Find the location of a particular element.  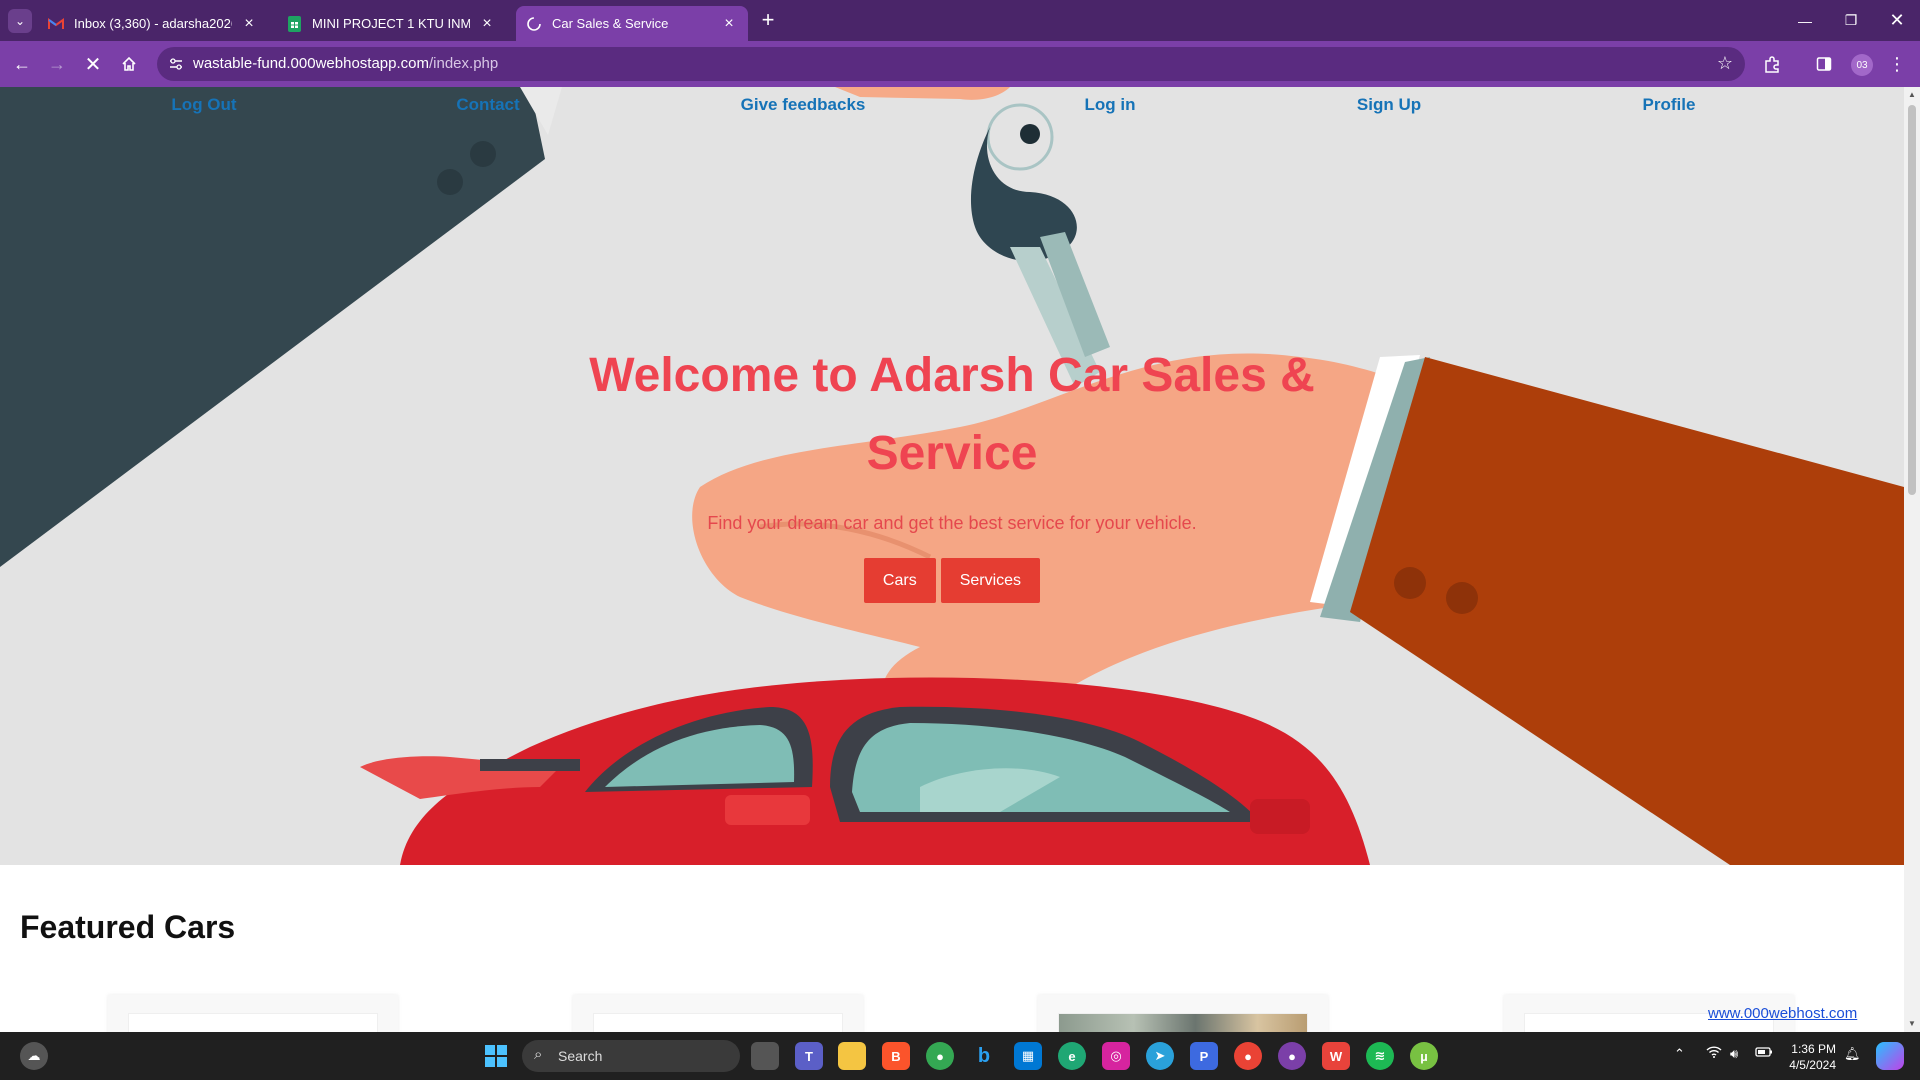

utorrent-icon: µ is located at coordinates (1424, 1056).